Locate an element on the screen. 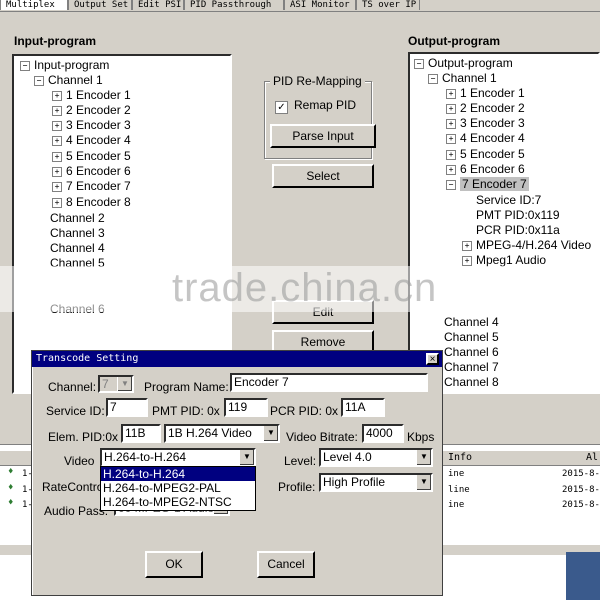  channel-select: 7 ▼ is located at coordinates (116, 384).